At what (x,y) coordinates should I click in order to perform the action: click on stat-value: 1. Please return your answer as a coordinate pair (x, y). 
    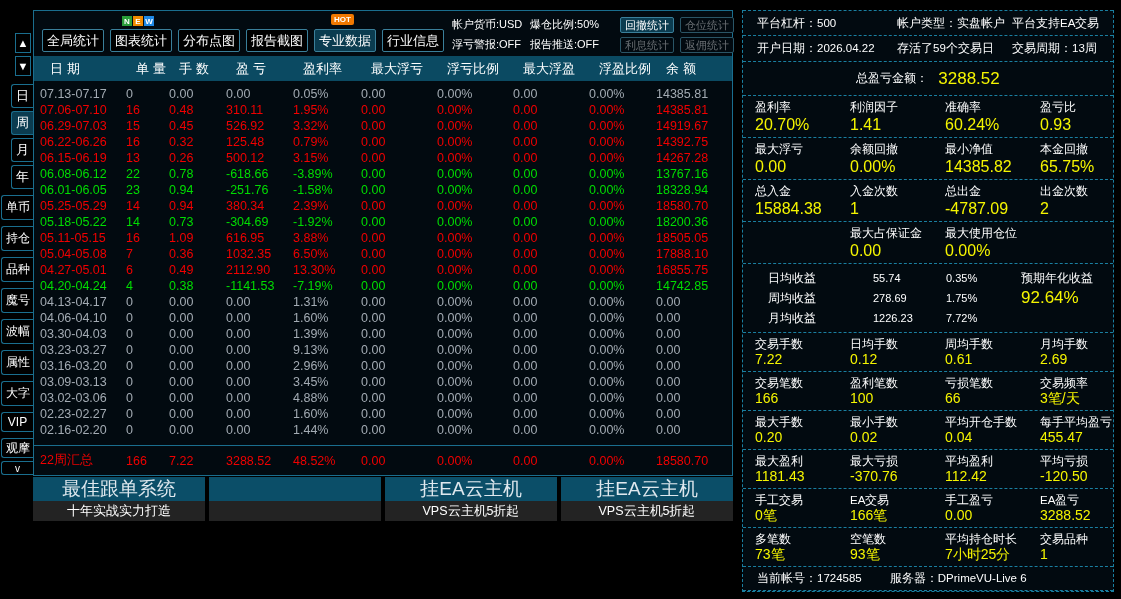
    Looking at the image, I should click on (855, 209).